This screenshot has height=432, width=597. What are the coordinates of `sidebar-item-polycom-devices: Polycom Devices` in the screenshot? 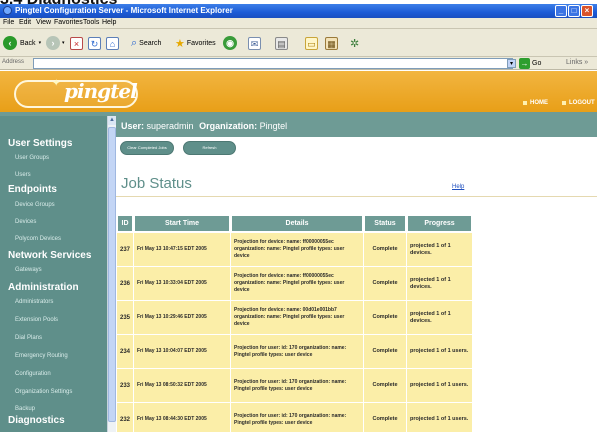 It's located at (38, 239).